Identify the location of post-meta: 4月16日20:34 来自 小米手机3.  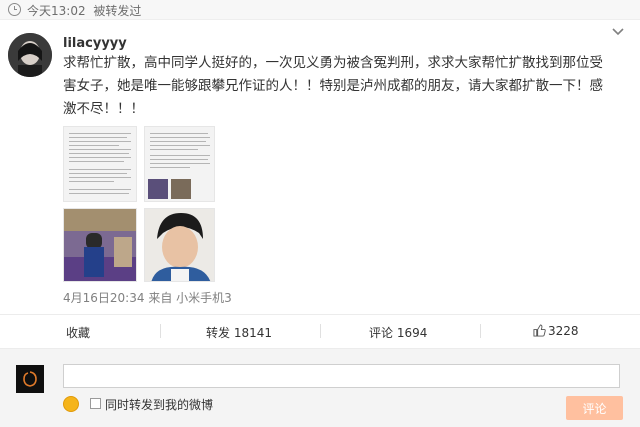
(147, 297).